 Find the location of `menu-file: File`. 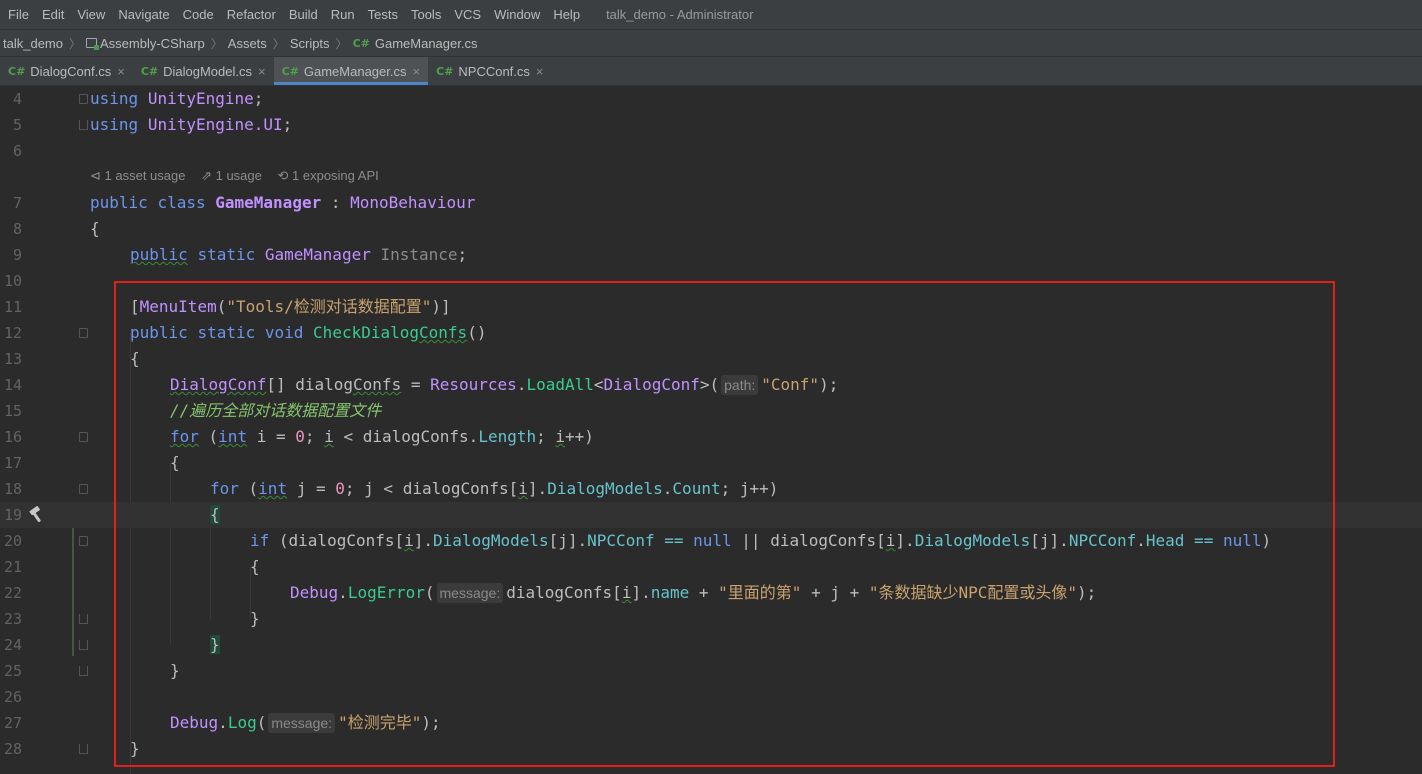

menu-file: File is located at coordinates (17, 14).